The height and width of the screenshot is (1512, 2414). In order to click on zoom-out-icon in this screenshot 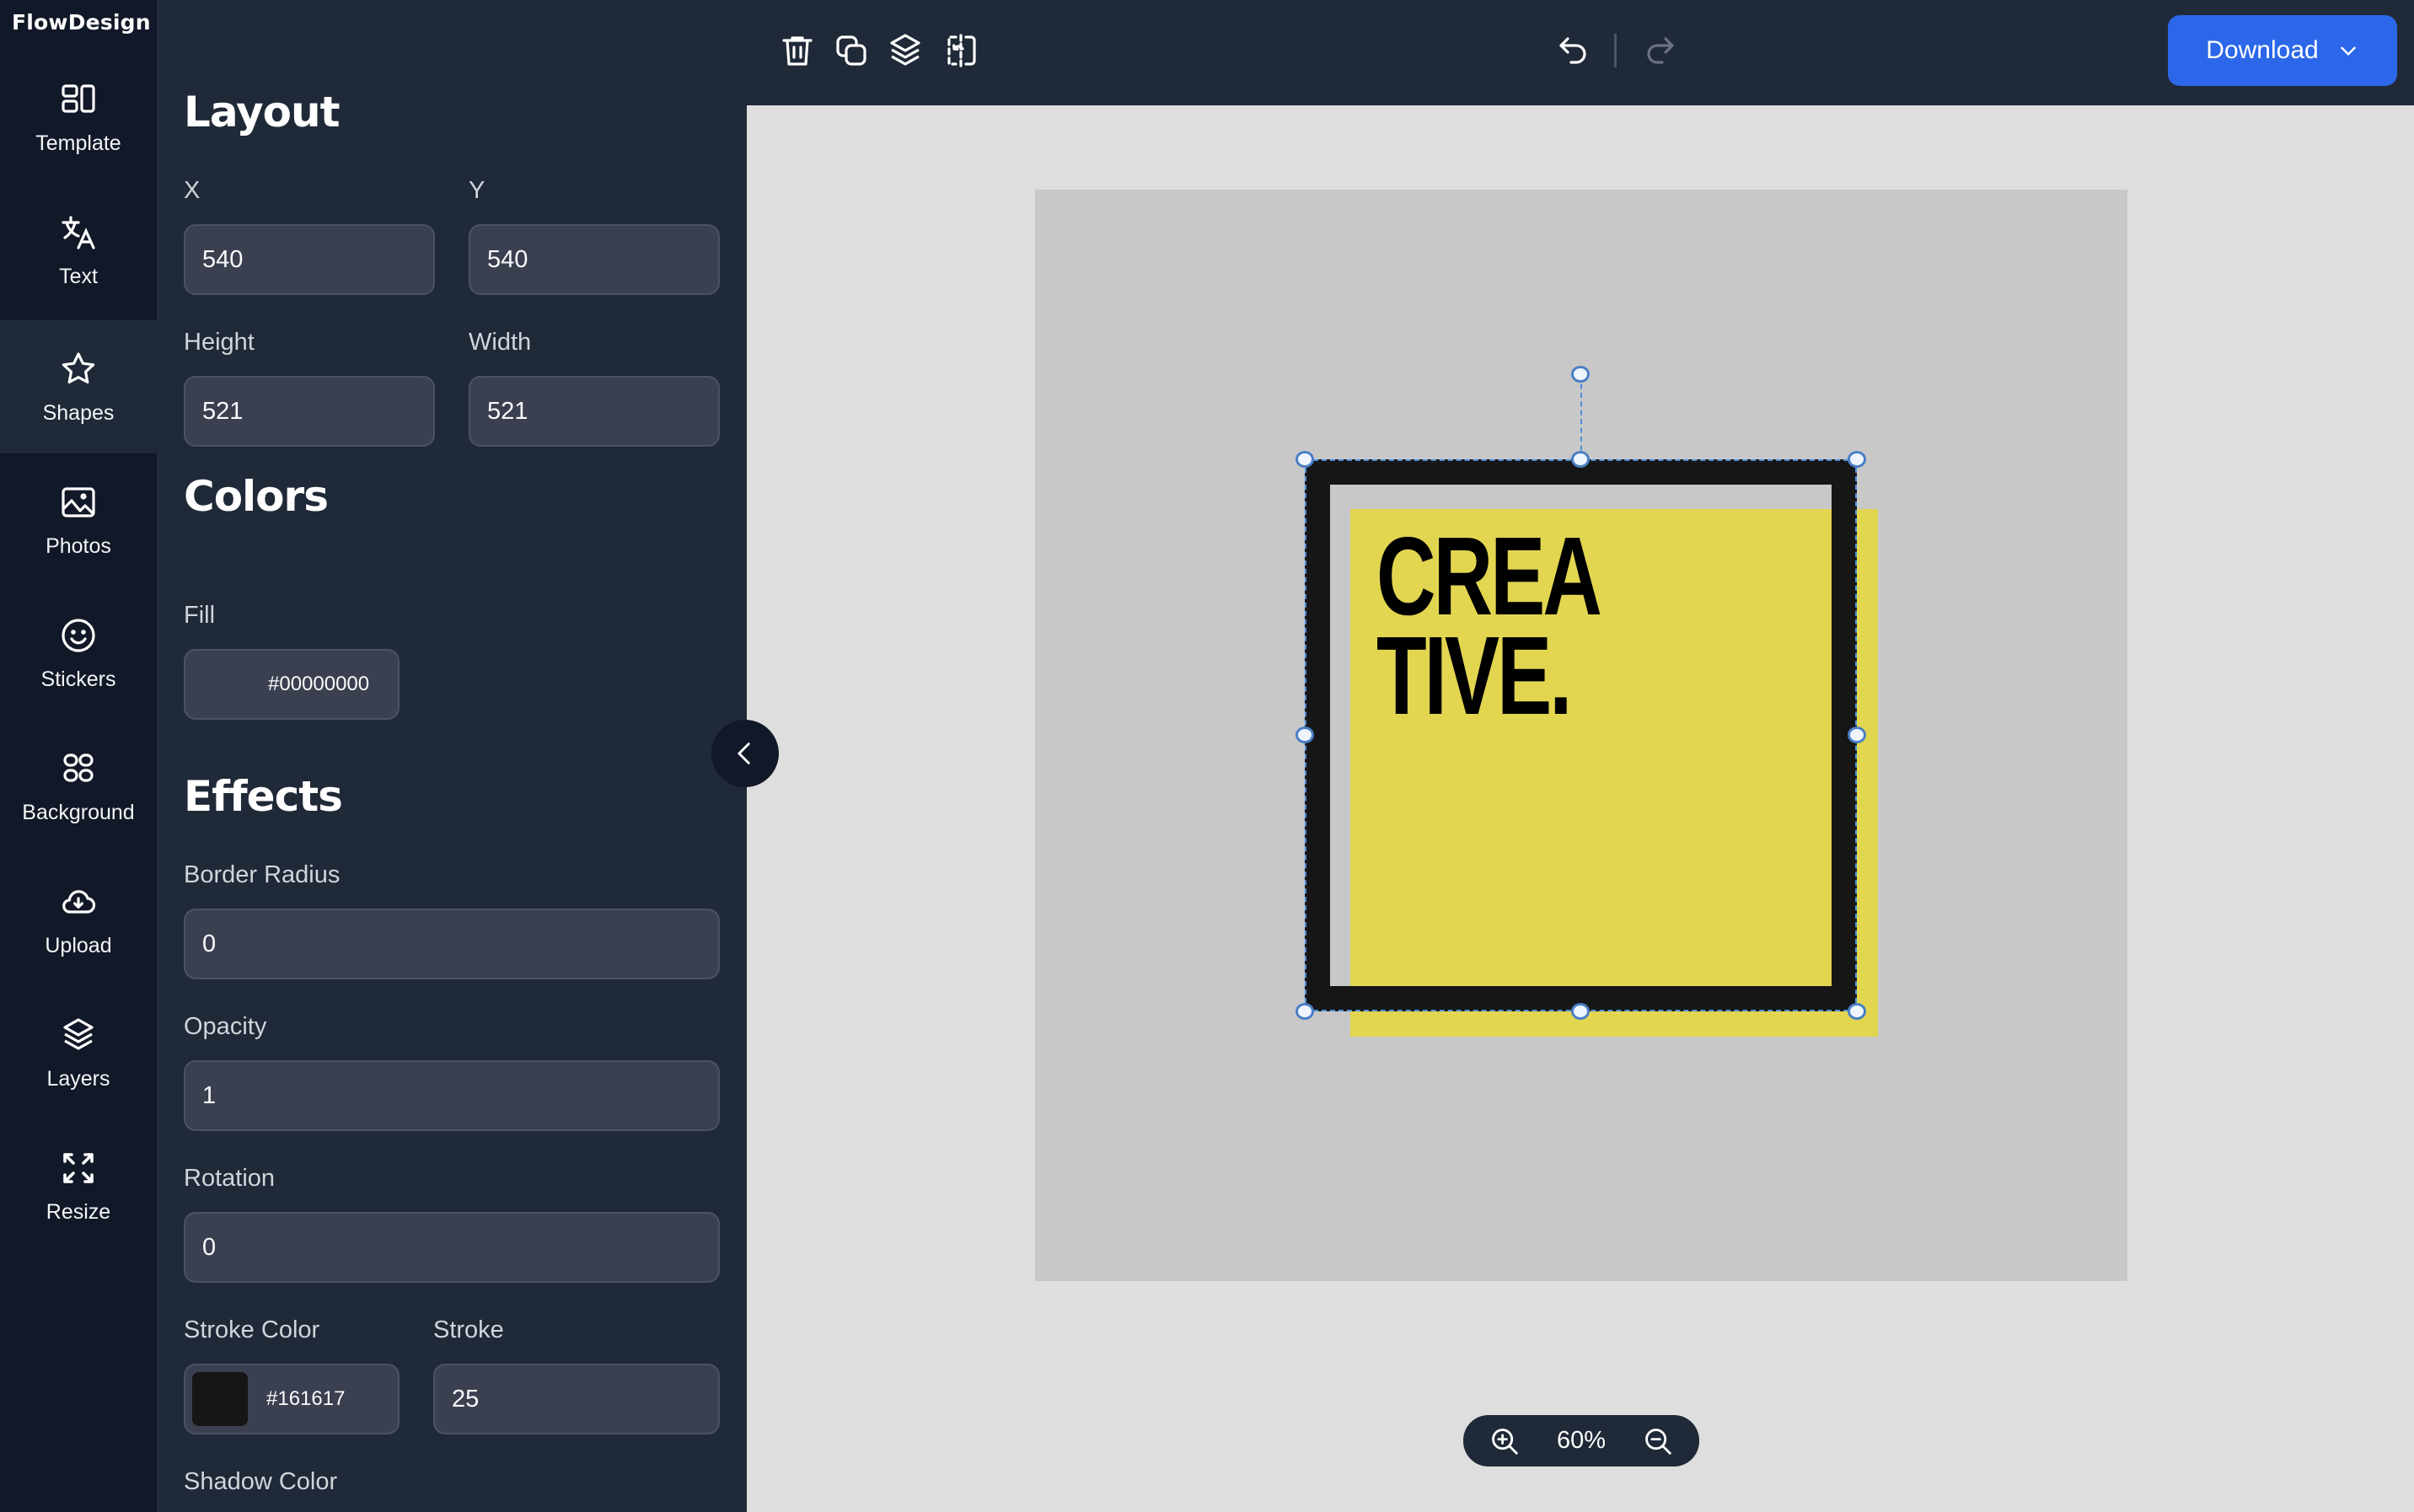, I will do `click(1658, 1441)`.